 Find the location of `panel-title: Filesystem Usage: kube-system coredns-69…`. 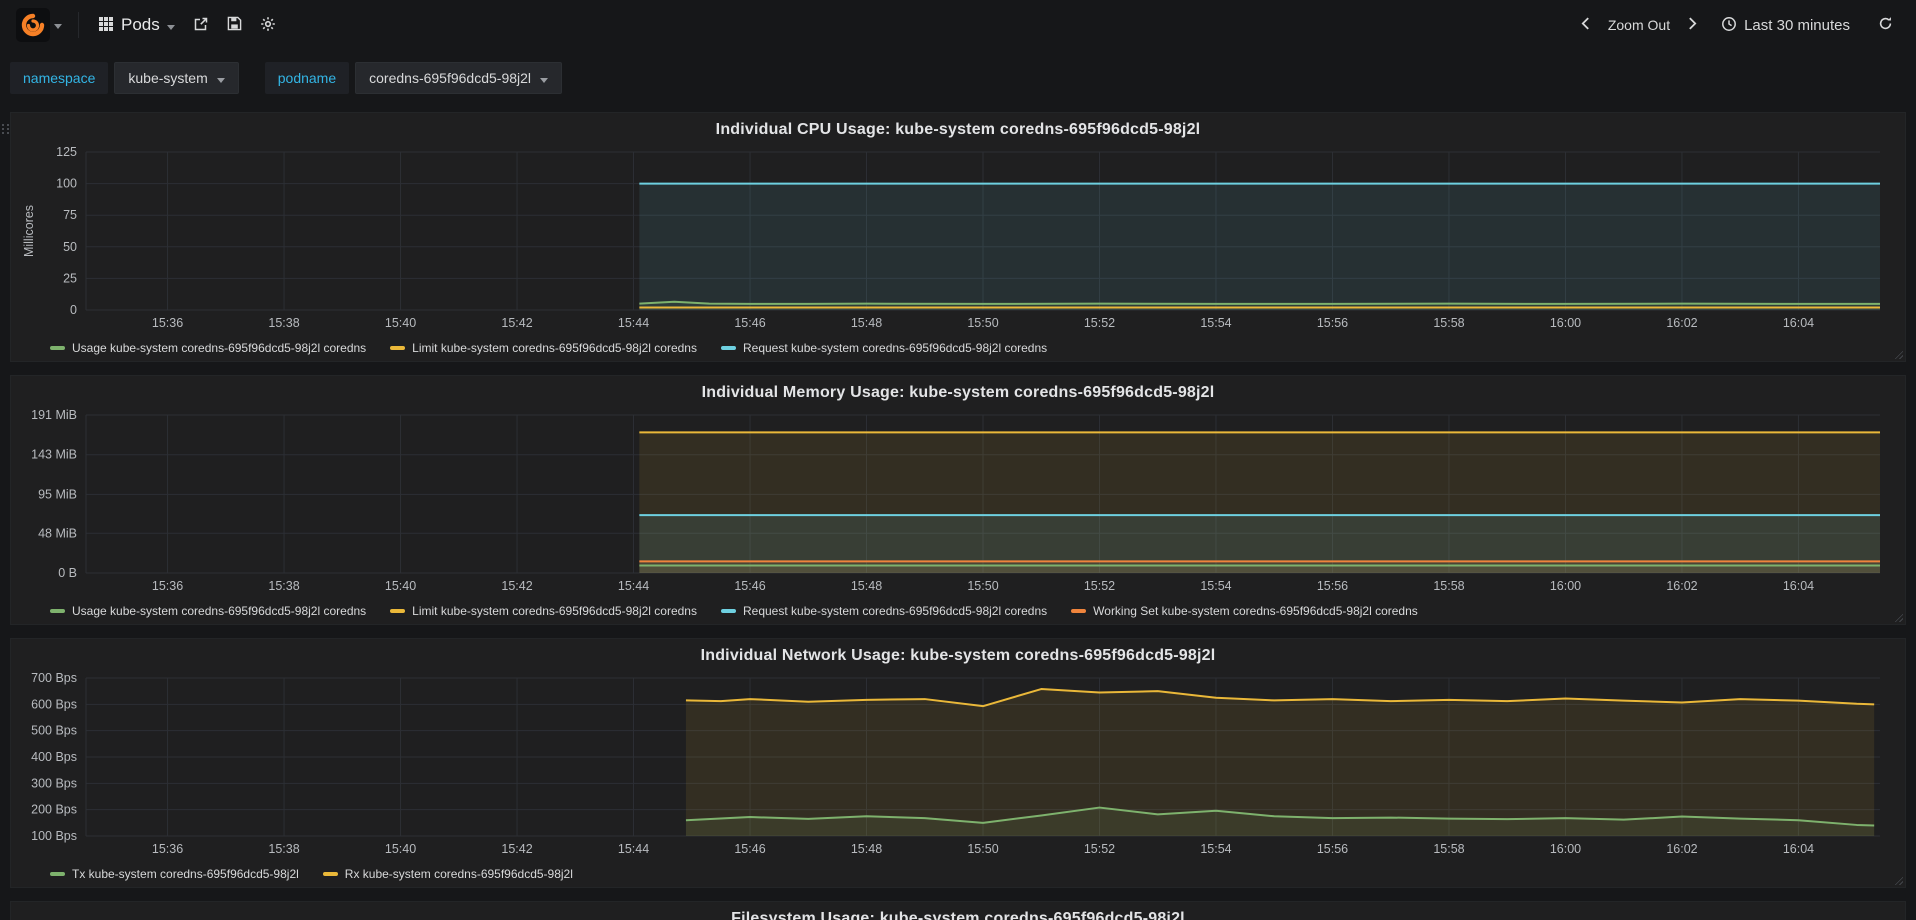

panel-title: Filesystem Usage: kube-system coredns-69… is located at coordinates (958, 913).